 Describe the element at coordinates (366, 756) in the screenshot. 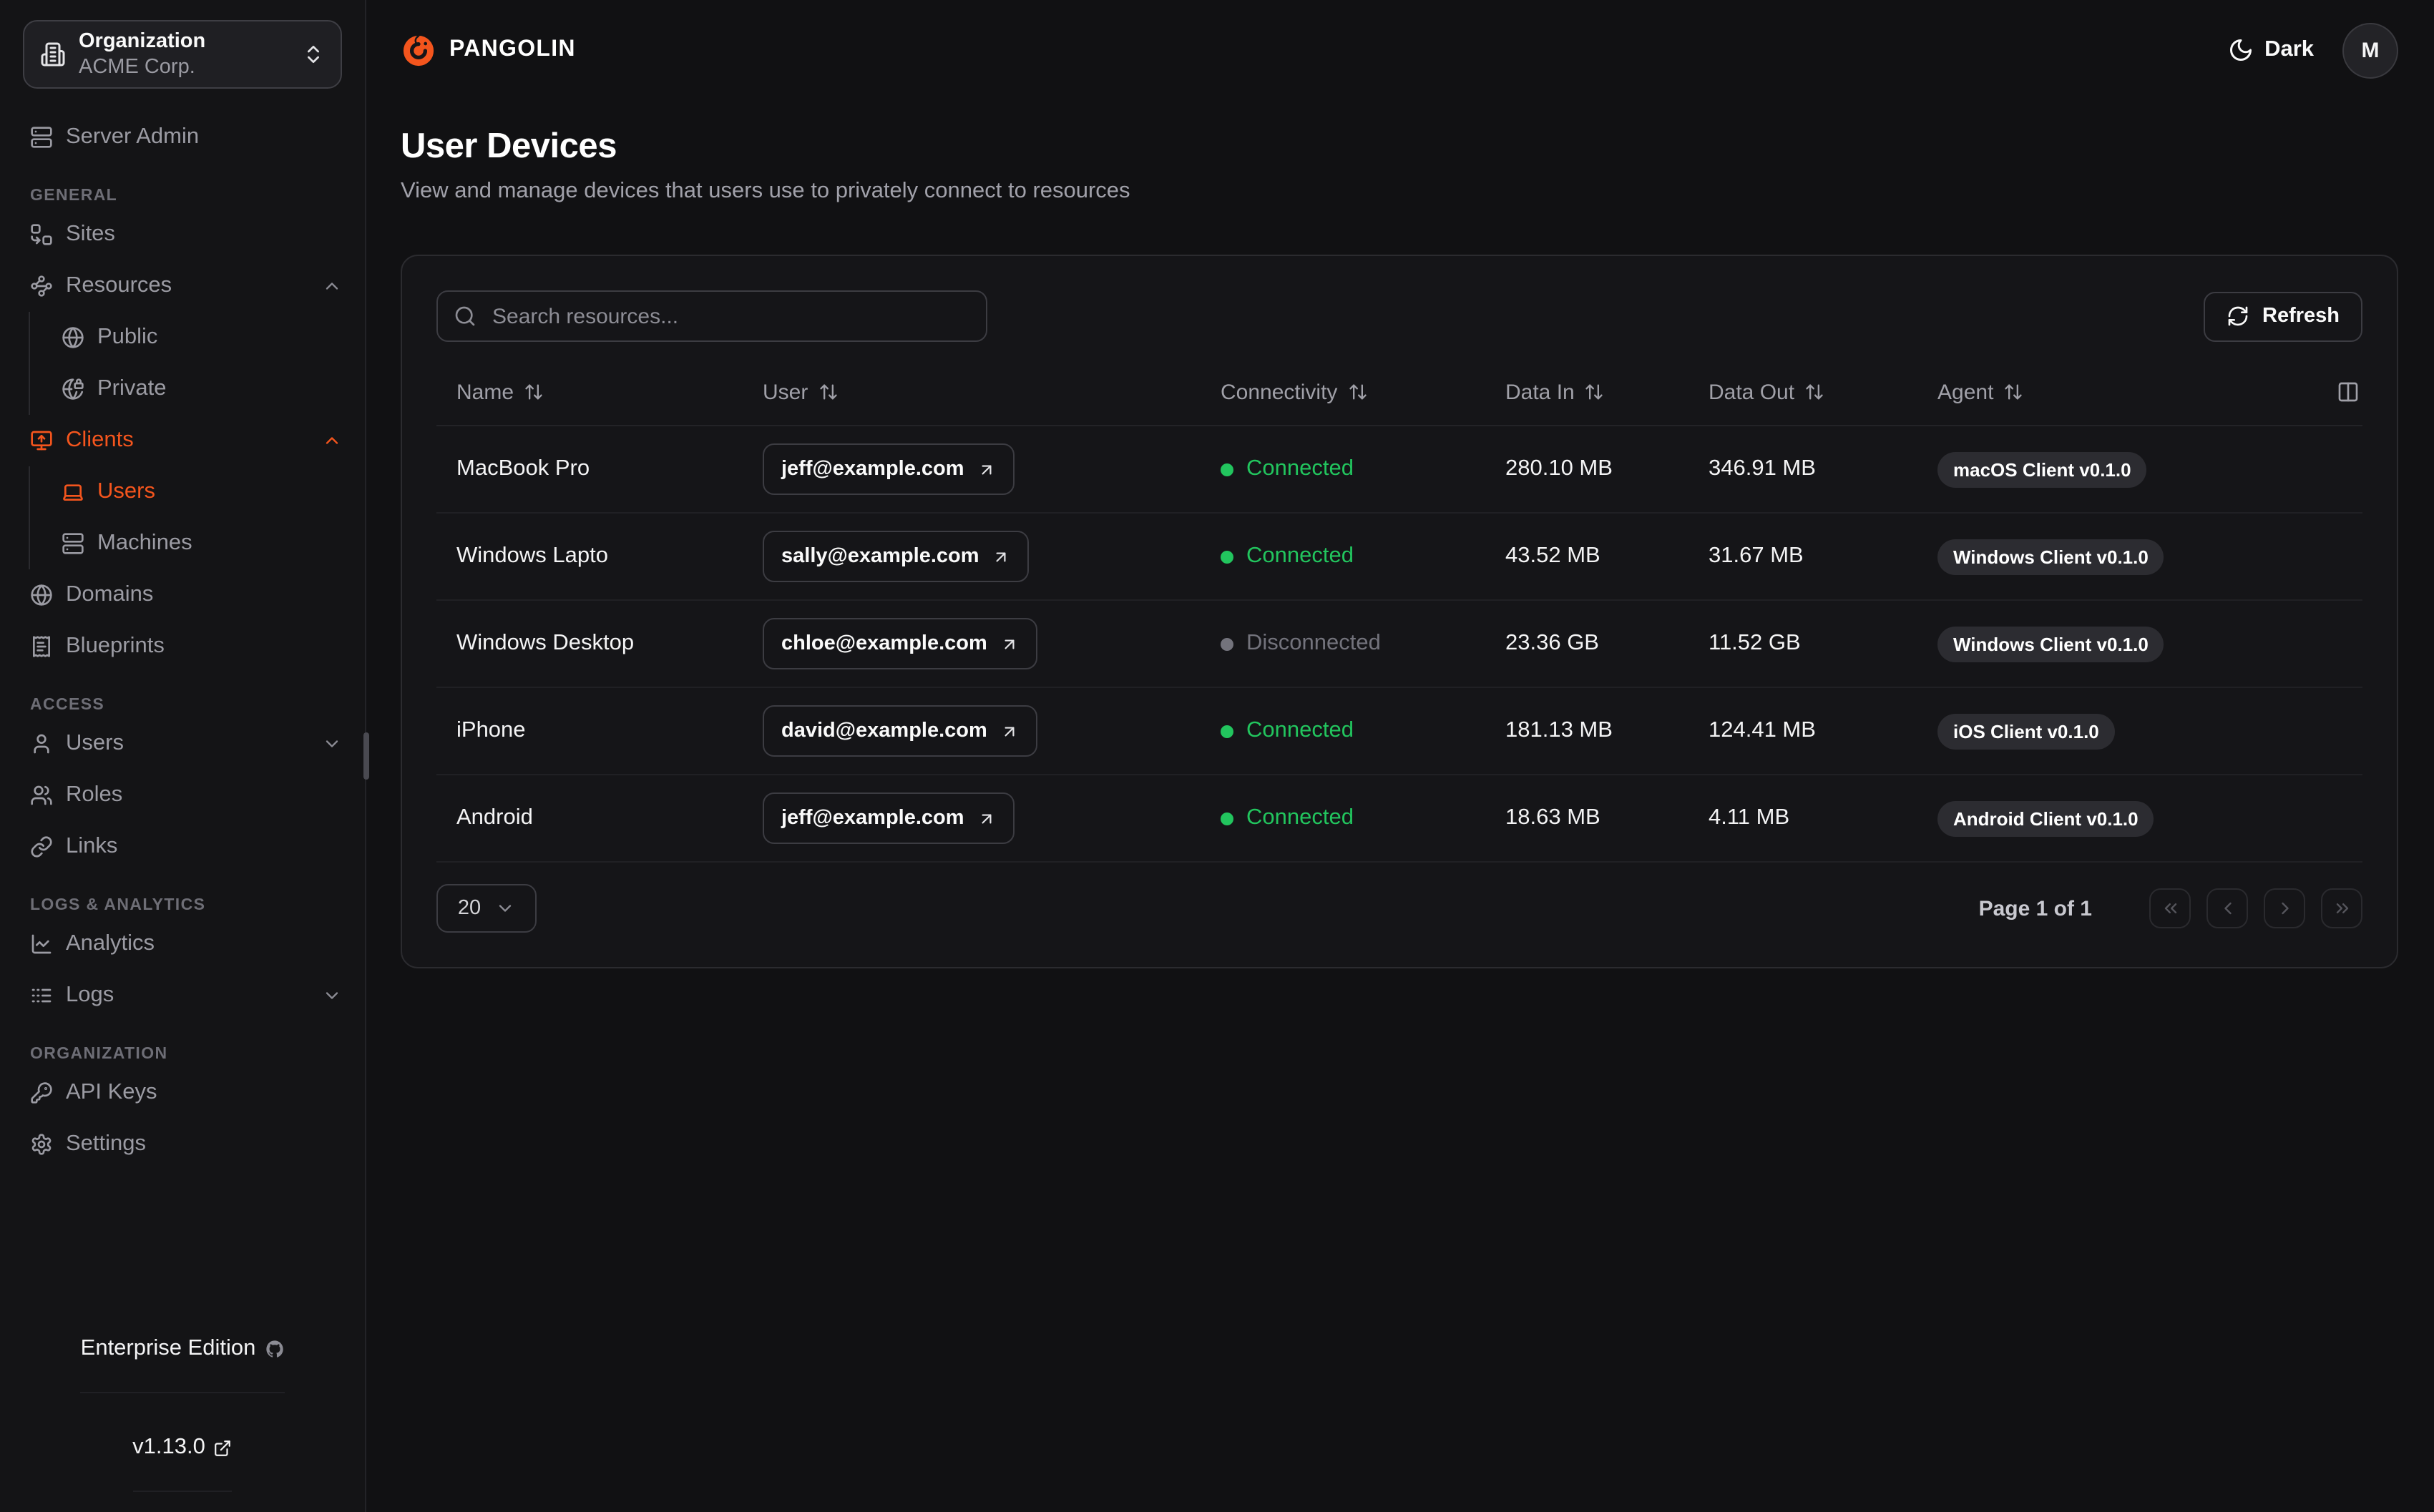

I see `sidebar-resize-handle` at that location.